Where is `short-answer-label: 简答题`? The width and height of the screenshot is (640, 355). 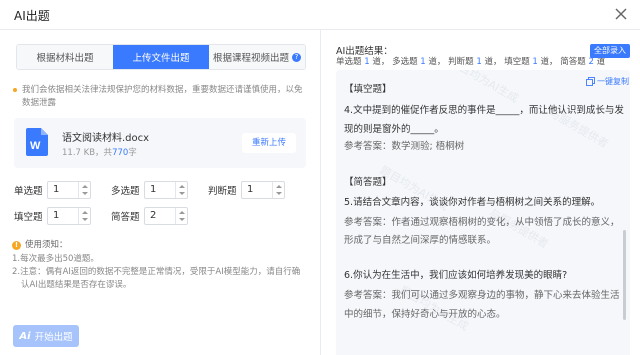 short-answer-label: 简答题 is located at coordinates (125, 217).